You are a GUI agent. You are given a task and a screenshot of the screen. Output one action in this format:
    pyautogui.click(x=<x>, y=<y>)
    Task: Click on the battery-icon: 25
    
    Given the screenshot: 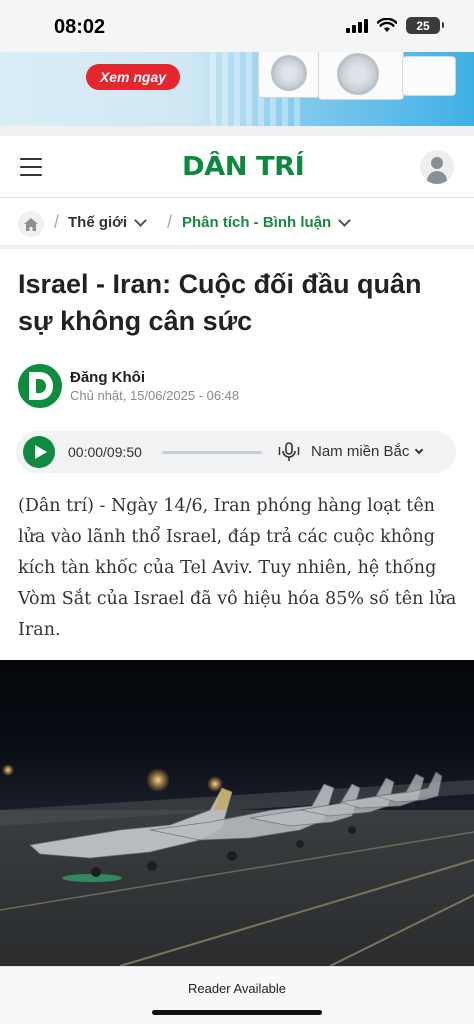 What is the action you would take?
    pyautogui.click(x=425, y=25)
    